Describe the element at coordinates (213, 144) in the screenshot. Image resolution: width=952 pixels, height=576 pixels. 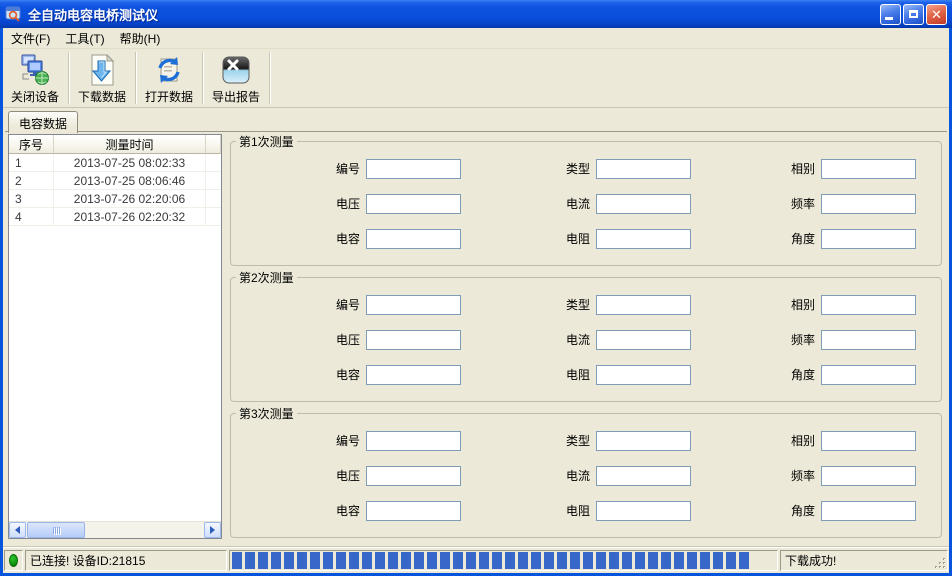
I see `column-header-filler` at that location.